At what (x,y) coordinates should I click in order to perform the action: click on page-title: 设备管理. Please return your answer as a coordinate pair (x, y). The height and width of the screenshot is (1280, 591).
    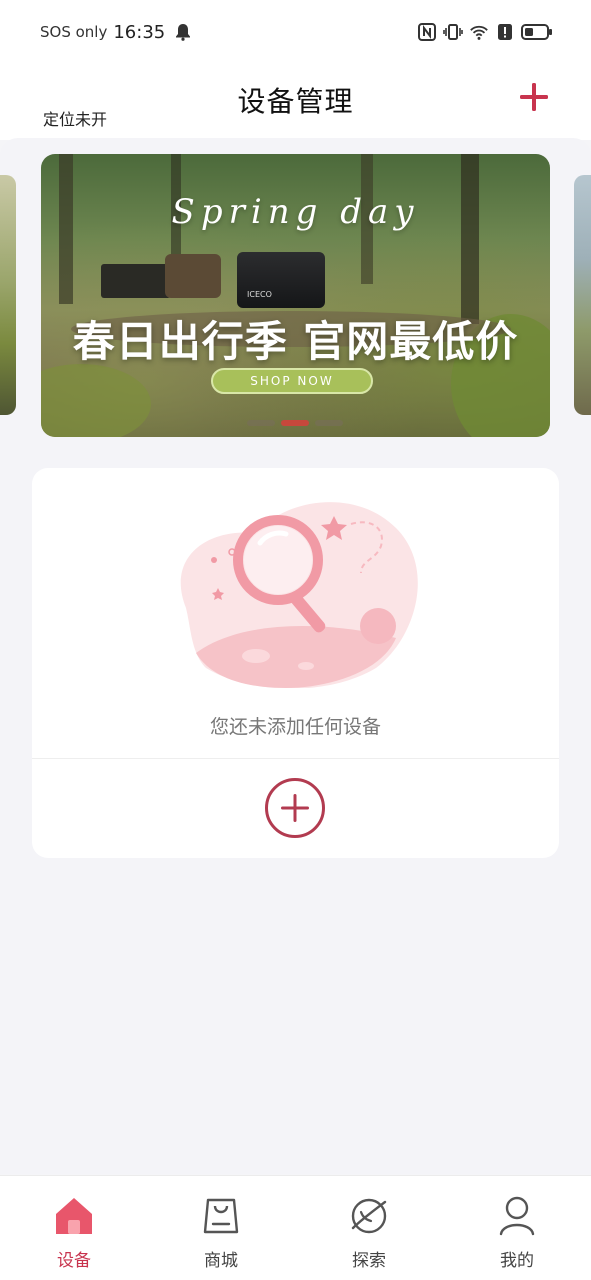
    Looking at the image, I should click on (295, 101).